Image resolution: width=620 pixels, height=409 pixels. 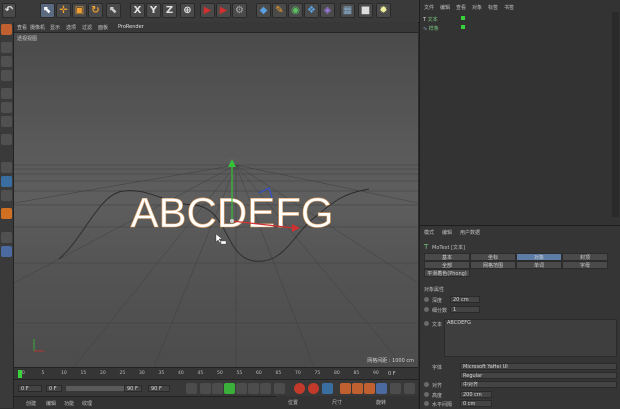 I want to click on tweak-mode-icon, so click(x=6, y=167).